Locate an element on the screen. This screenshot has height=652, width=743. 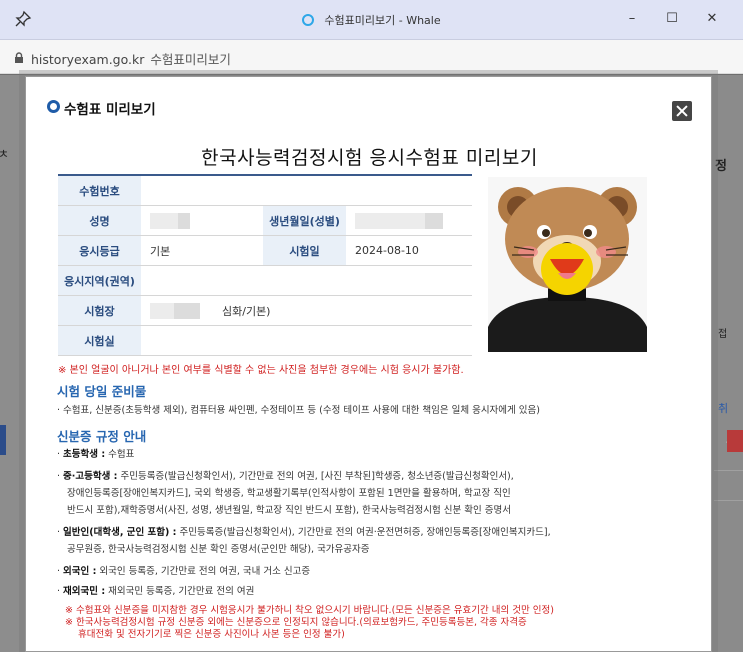
maximize-button: ☐ is located at coordinates (672, 19).